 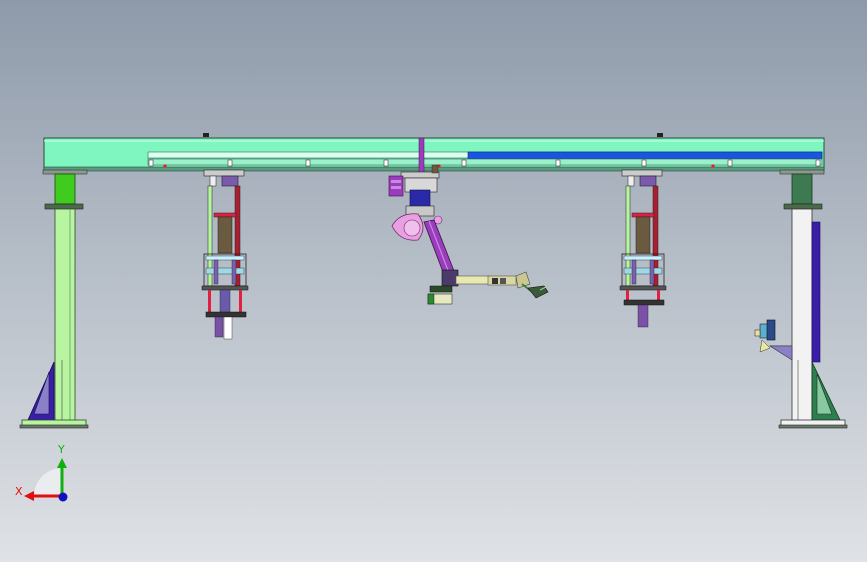 I want to click on x-axis-label: X, so click(x=19, y=491).